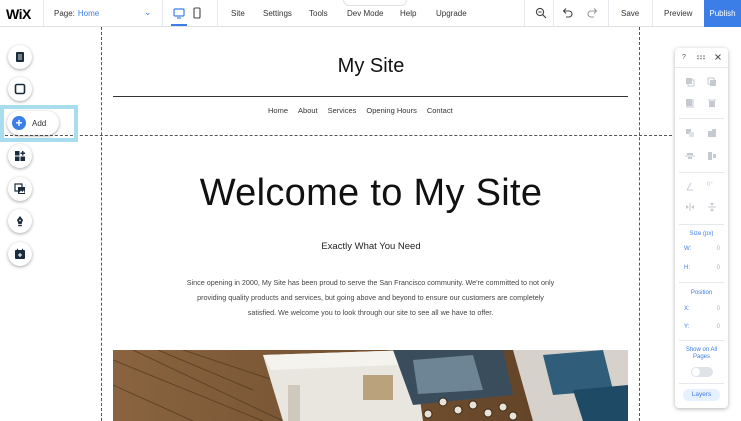  Describe the element at coordinates (88, 13) in the screenshot. I see `page-selector-value: Home` at that location.